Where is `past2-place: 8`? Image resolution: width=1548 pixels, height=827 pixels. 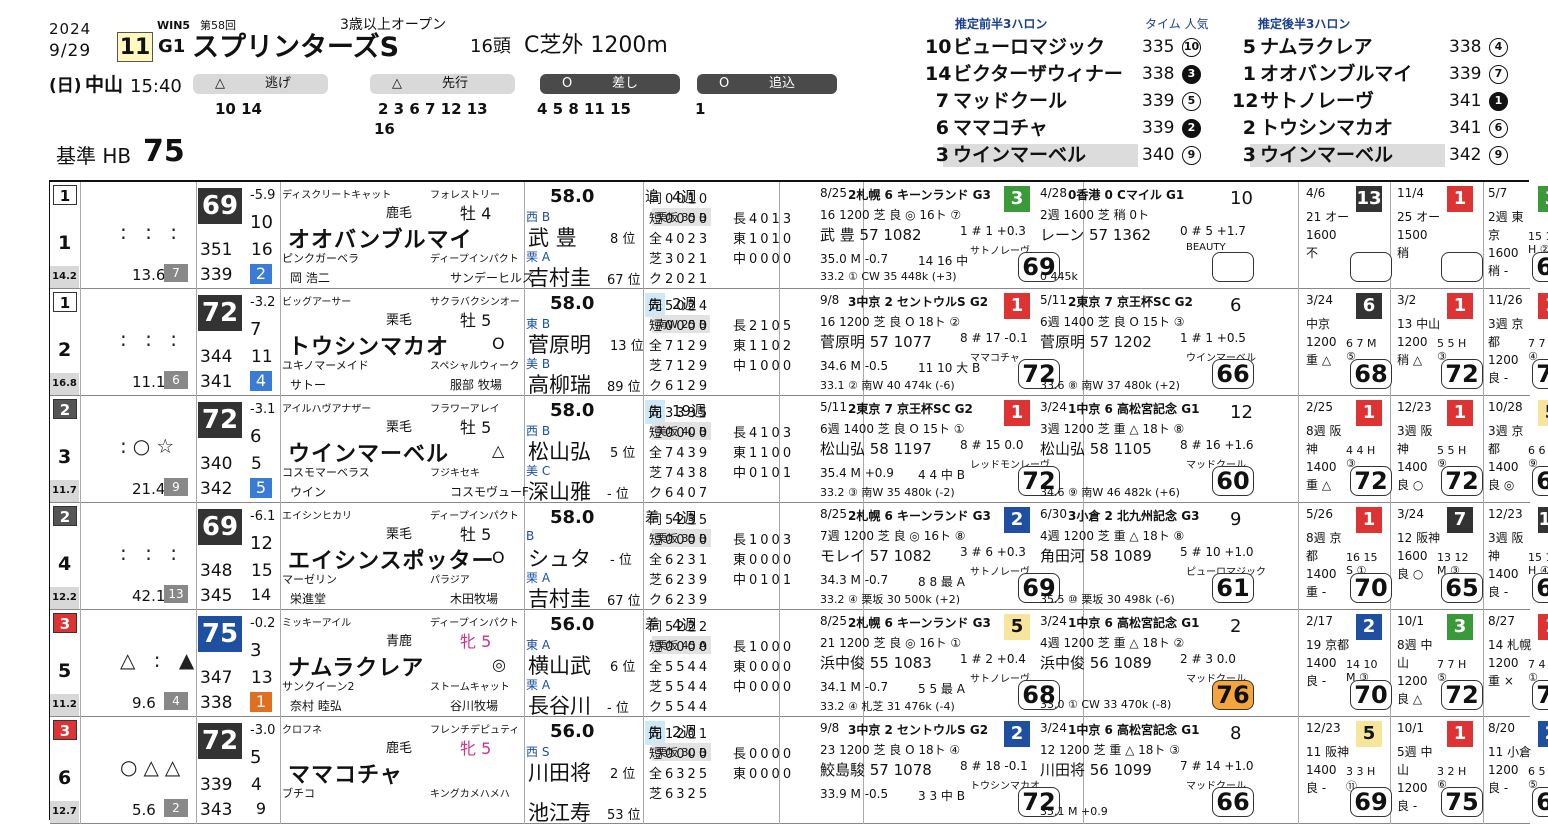
past2-place: 8 is located at coordinates (1236, 733).